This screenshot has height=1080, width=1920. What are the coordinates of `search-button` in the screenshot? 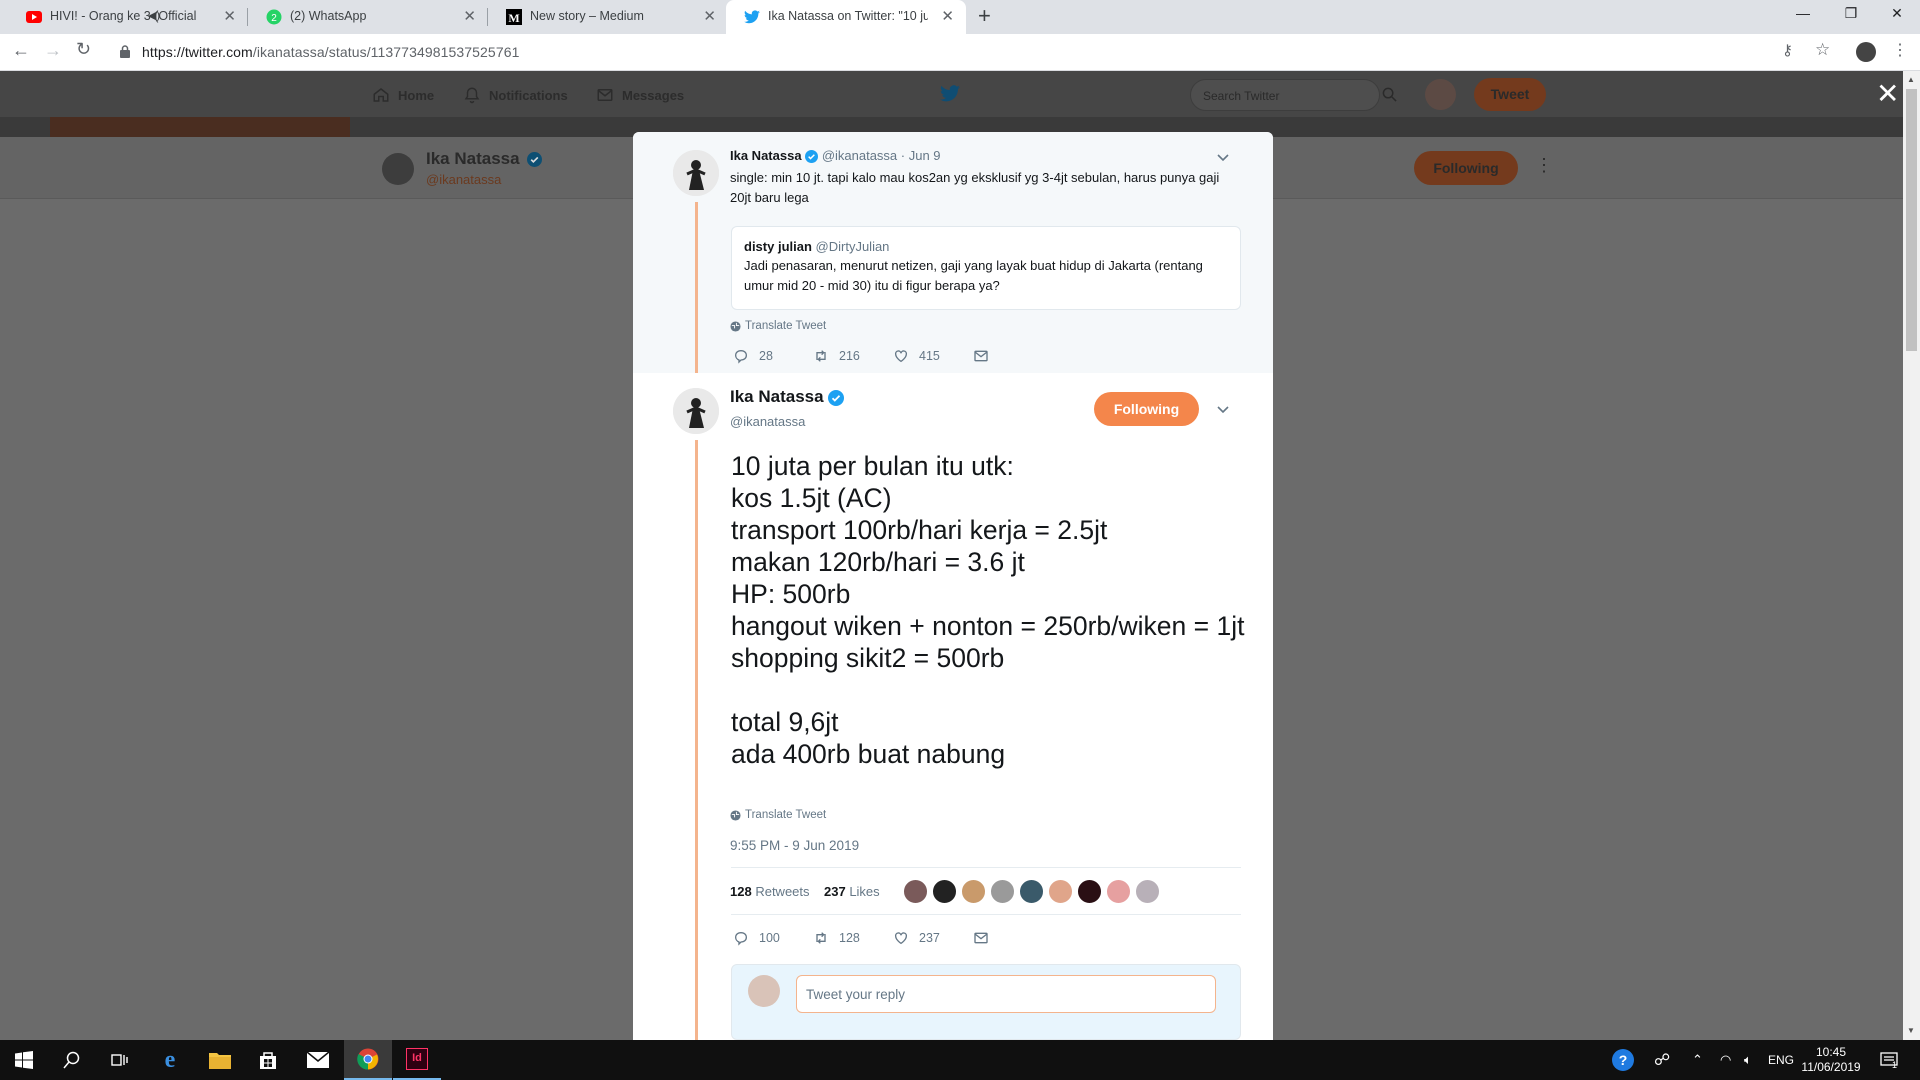 It's located at (72, 1060).